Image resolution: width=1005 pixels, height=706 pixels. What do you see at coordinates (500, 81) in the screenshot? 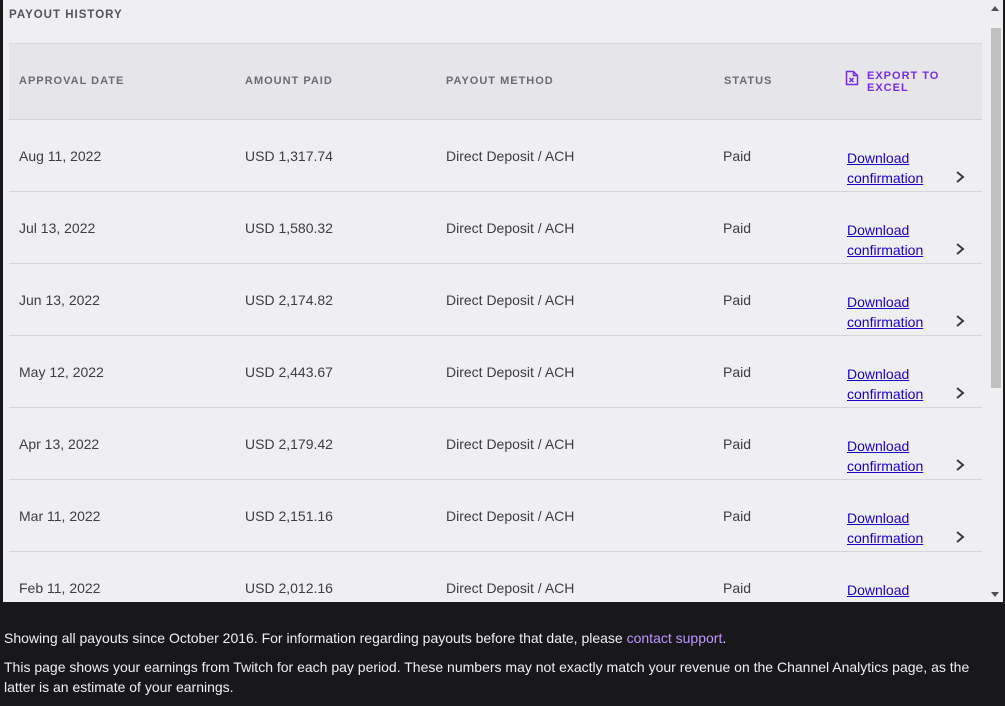
I see `header-payout-method: PAYOUT METHOD` at bounding box center [500, 81].